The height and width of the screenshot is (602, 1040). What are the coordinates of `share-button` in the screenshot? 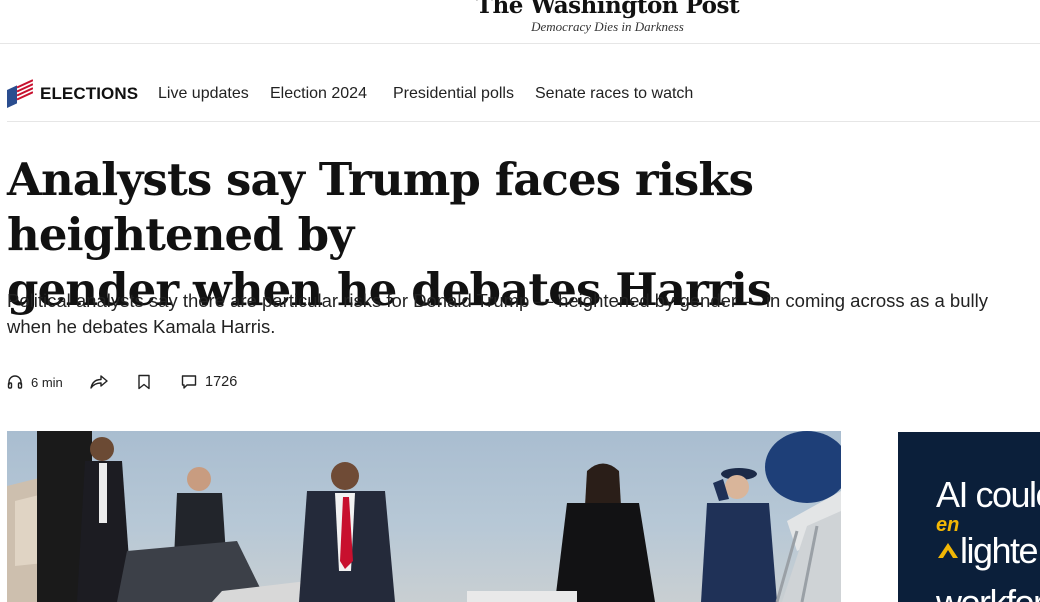 It's located at (99, 382).